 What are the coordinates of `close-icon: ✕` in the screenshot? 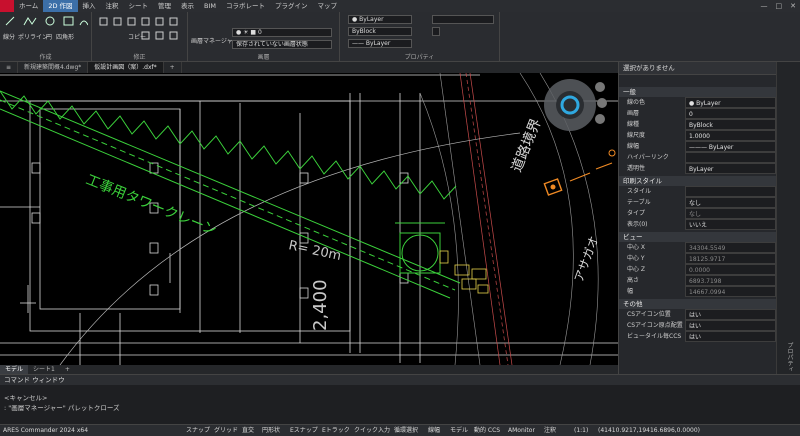 It's located at (793, 6).